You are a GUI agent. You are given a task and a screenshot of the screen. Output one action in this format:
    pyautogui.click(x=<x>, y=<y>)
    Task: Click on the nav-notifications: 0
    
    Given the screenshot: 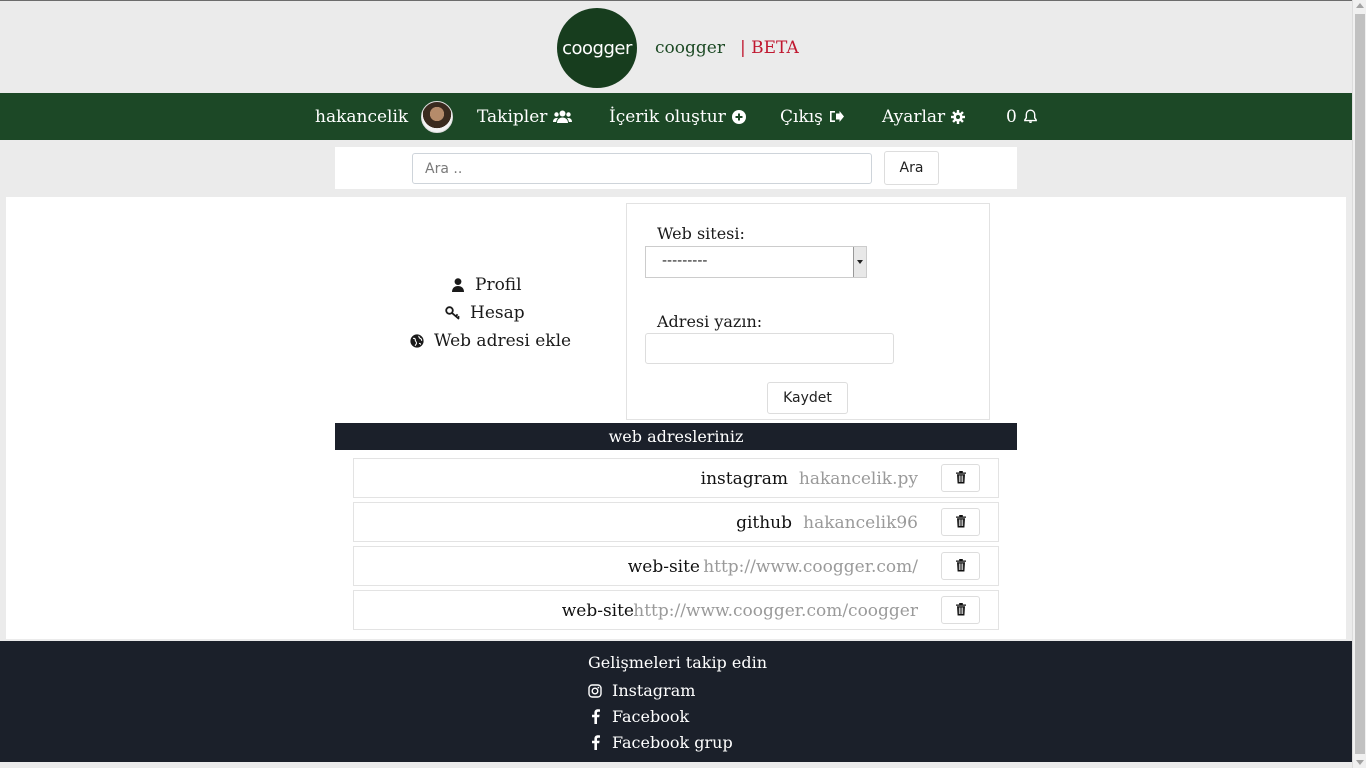 What is the action you would take?
    pyautogui.click(x=1022, y=116)
    